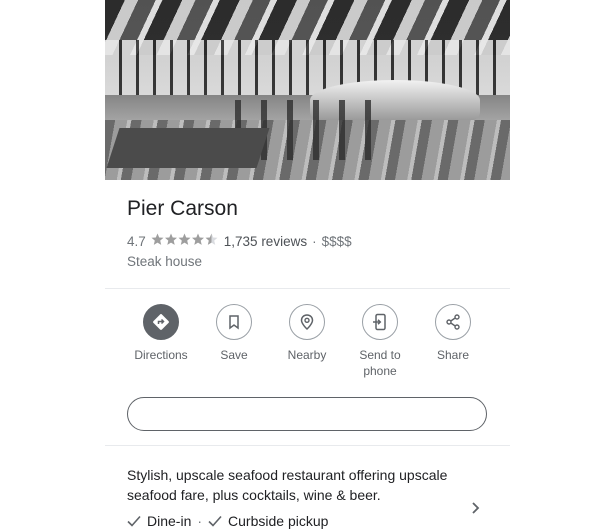  What do you see at coordinates (184, 239) in the screenshot?
I see `stars-svg` at bounding box center [184, 239].